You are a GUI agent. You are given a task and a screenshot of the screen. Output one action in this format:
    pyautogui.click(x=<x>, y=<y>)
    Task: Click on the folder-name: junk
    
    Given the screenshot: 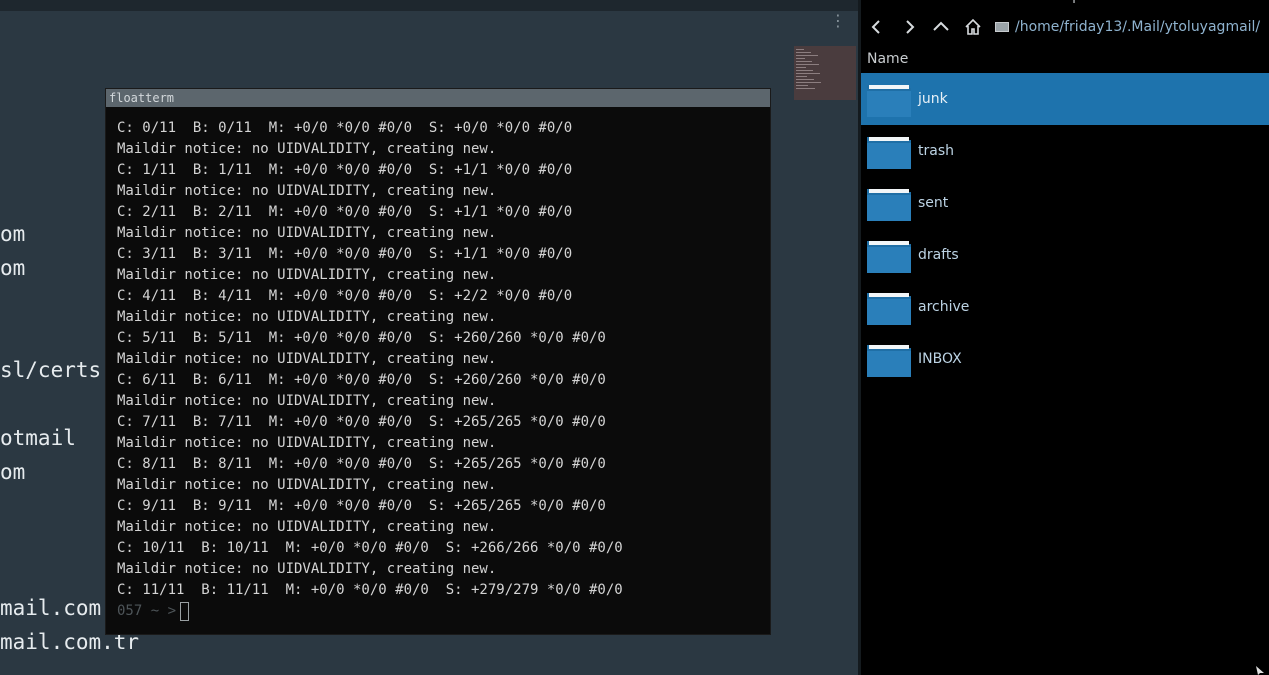 What is the action you would take?
    pyautogui.click(x=933, y=99)
    